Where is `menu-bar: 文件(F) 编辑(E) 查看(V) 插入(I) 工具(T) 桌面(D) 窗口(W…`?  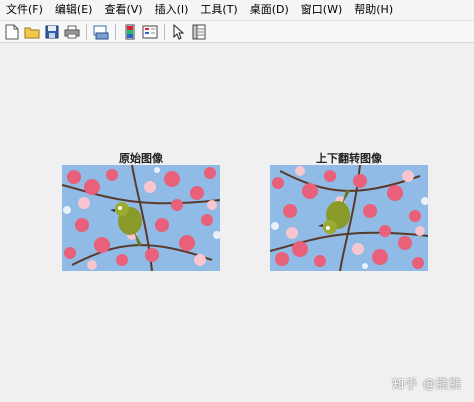
menu-bar: 文件(F) 编辑(E) 查看(V) 插入(I) 工具(T) 桌面(D) 窗口(W… is located at coordinates (237, 10).